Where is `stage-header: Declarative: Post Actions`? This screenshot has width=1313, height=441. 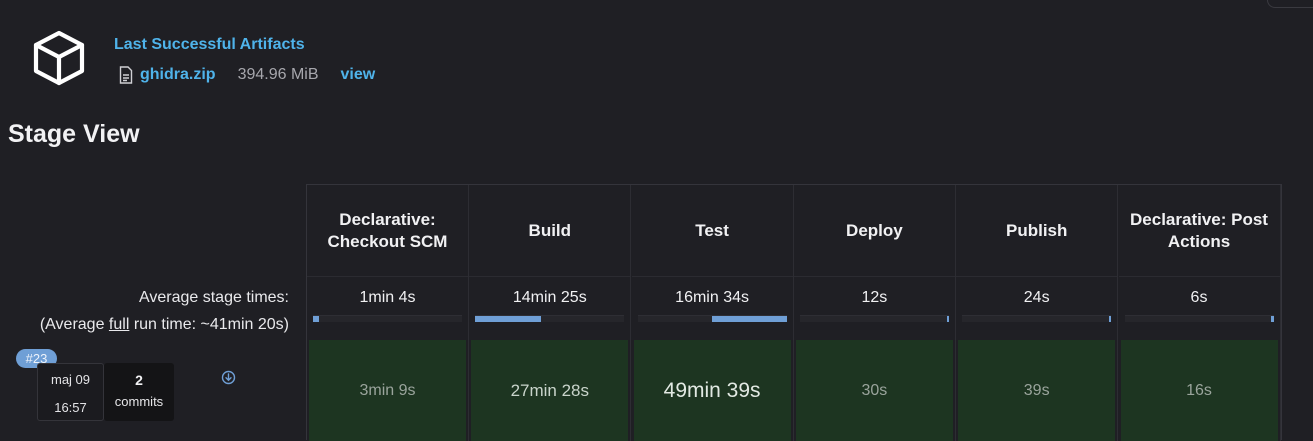 stage-header: Declarative: Post Actions is located at coordinates (1199, 230).